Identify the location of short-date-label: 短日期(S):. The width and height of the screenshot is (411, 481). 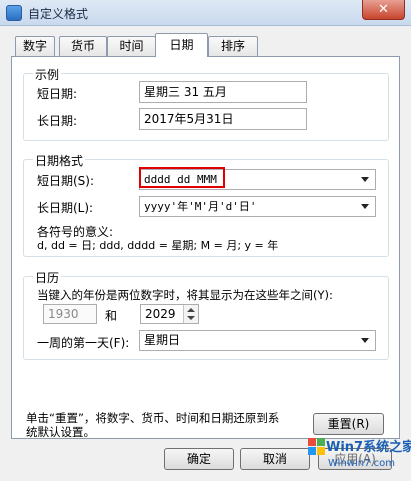
(66, 181).